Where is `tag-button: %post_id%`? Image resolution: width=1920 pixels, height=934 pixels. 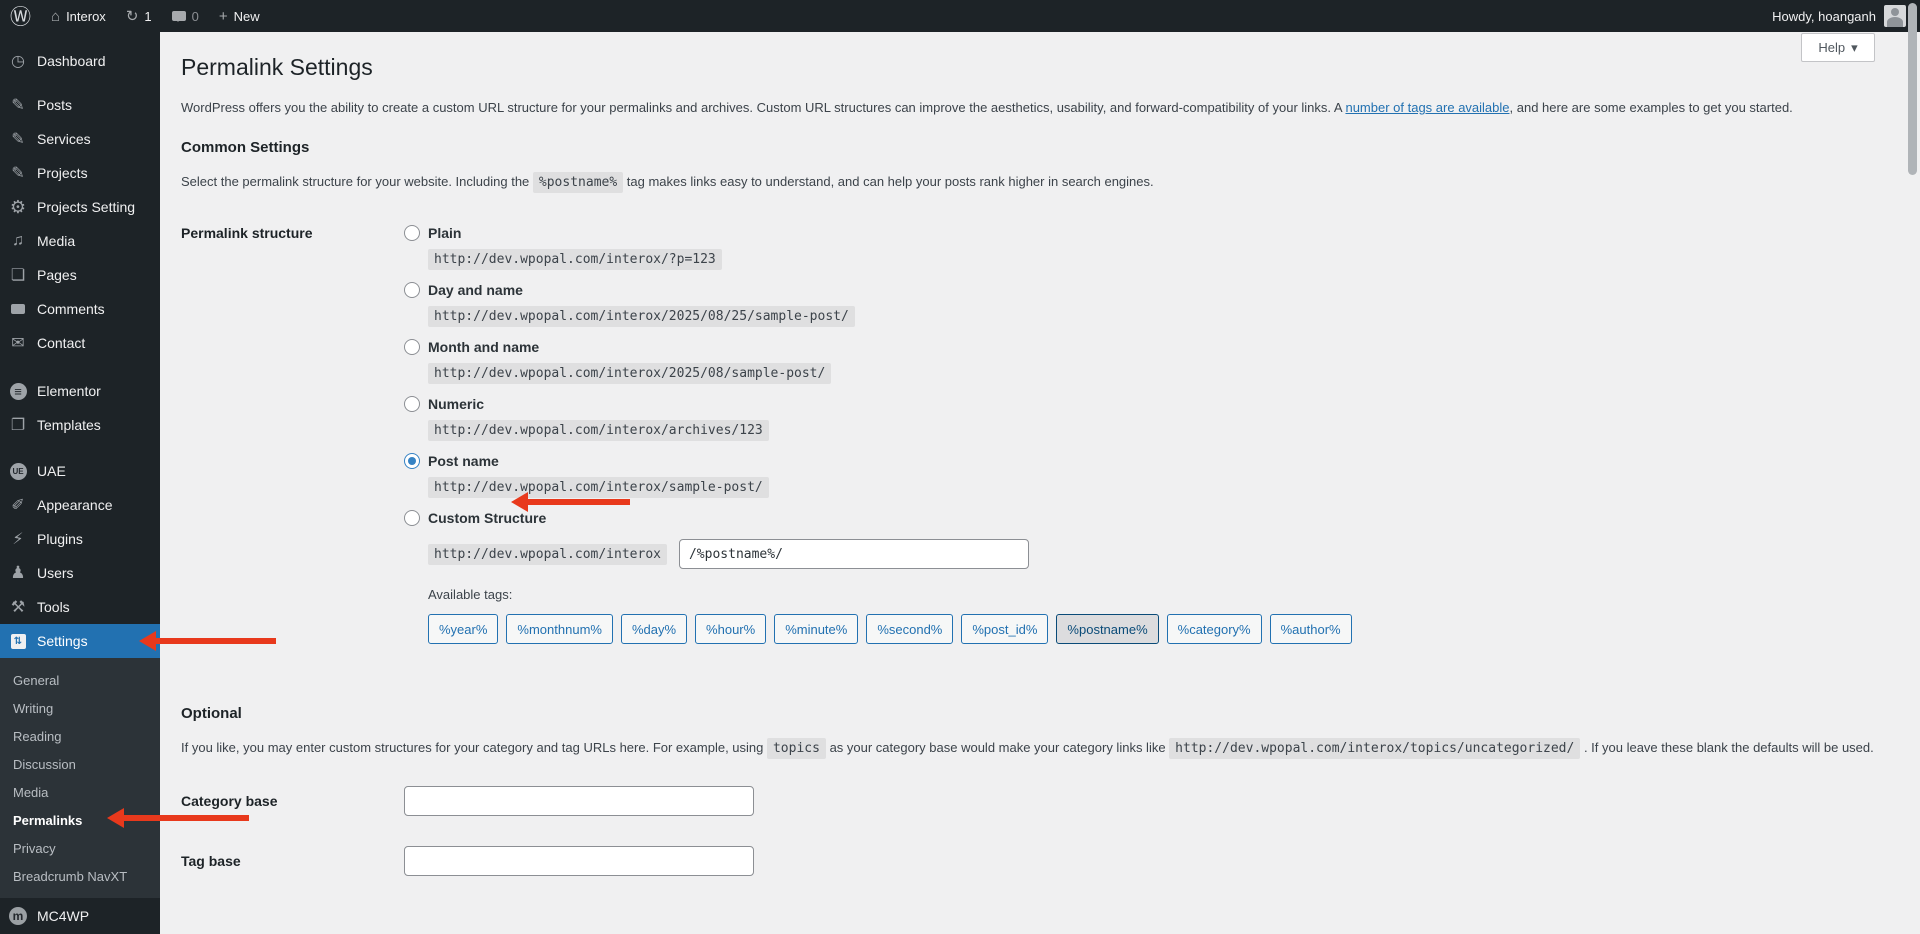
tag-button: %post_id% is located at coordinates (1005, 629).